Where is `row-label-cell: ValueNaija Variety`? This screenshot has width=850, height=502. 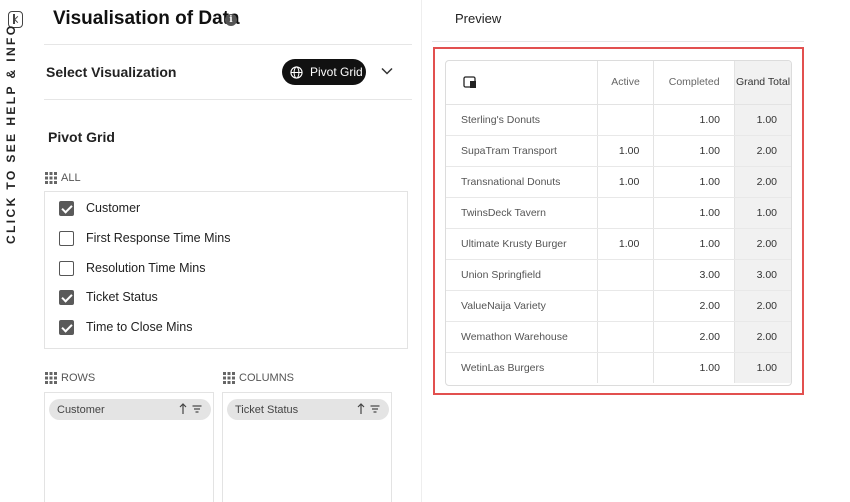 row-label-cell: ValueNaija Variety is located at coordinates (522, 306).